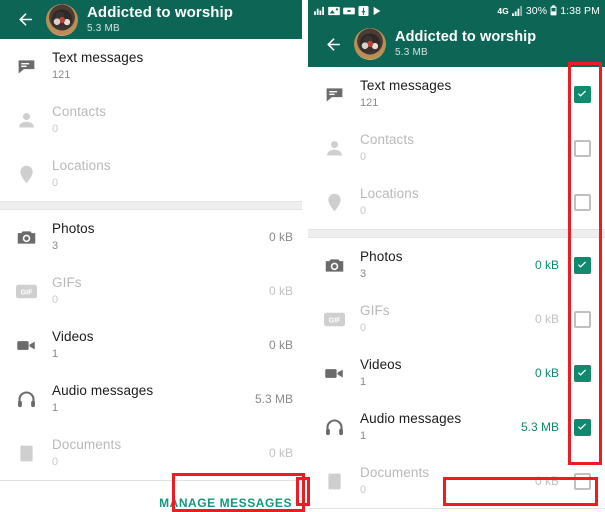  What do you see at coordinates (395, 473) in the screenshot?
I see `list-item-label: Documents` at bounding box center [395, 473].